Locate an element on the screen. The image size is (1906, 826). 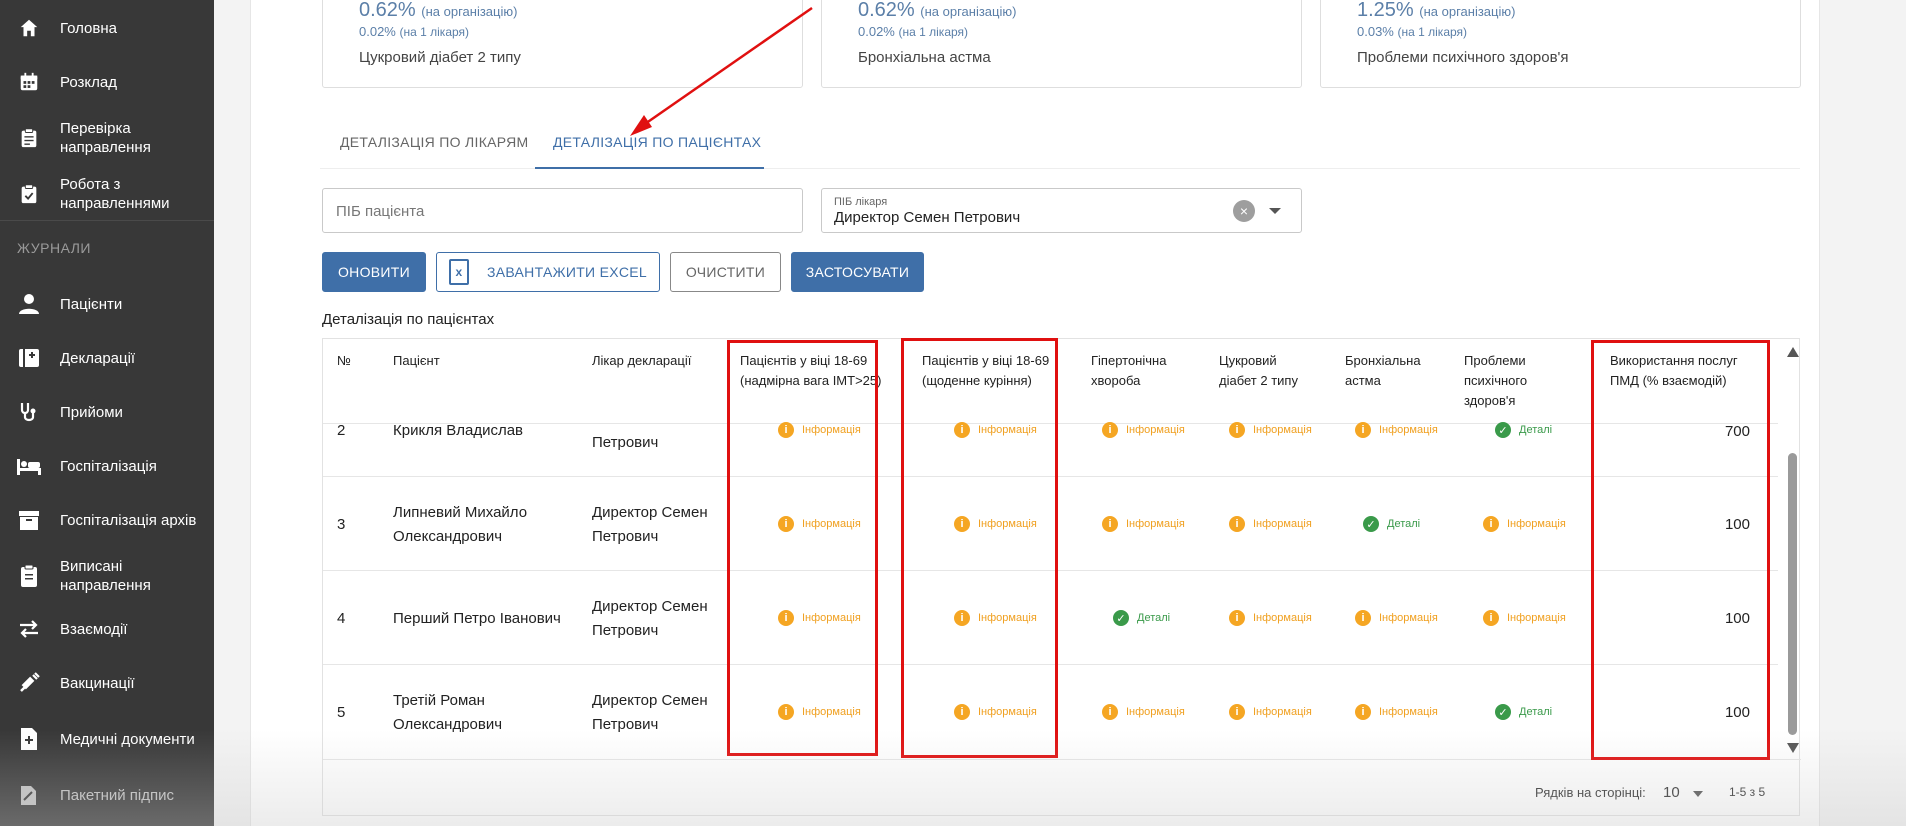
sidebar-item-issued-referrals: Виписані направлення is located at coordinates (107, 576).